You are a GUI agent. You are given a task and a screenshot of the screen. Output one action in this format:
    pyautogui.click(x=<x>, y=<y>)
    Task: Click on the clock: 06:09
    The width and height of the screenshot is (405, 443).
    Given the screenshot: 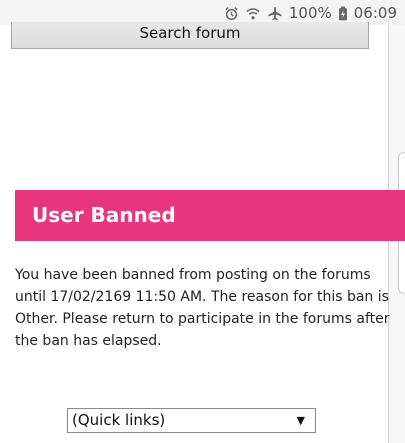 What is the action you would take?
    pyautogui.click(x=375, y=13)
    